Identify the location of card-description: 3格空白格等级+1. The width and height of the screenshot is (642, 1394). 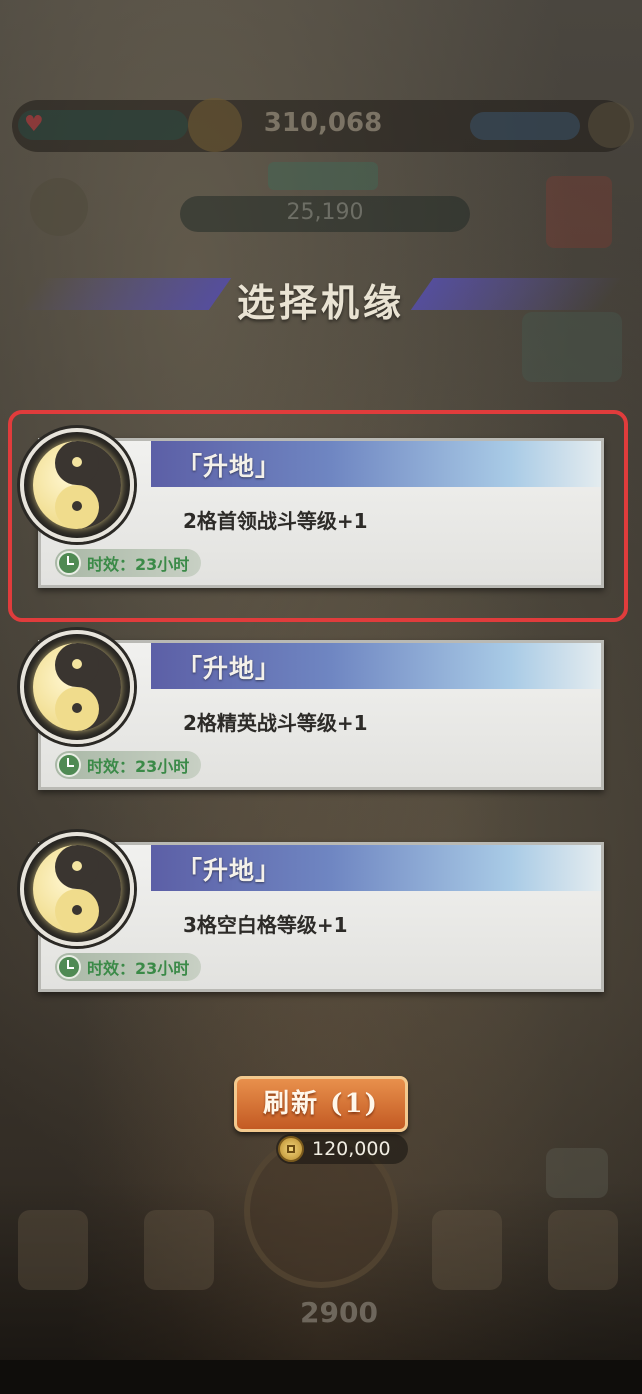
(265, 925).